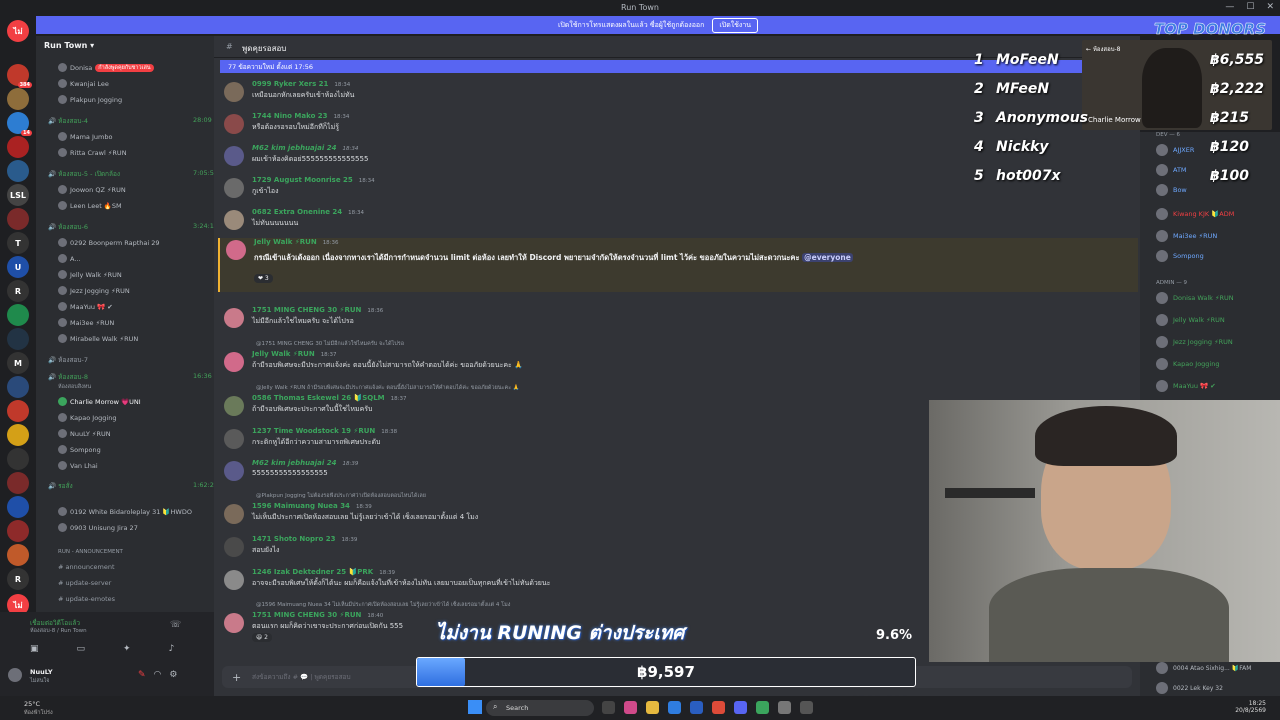 This screenshot has height=720, width=1280. Describe the element at coordinates (304, 539) in the screenshot. I see `message-author: 1471 Shoto Nopro 23 18:39` at that location.